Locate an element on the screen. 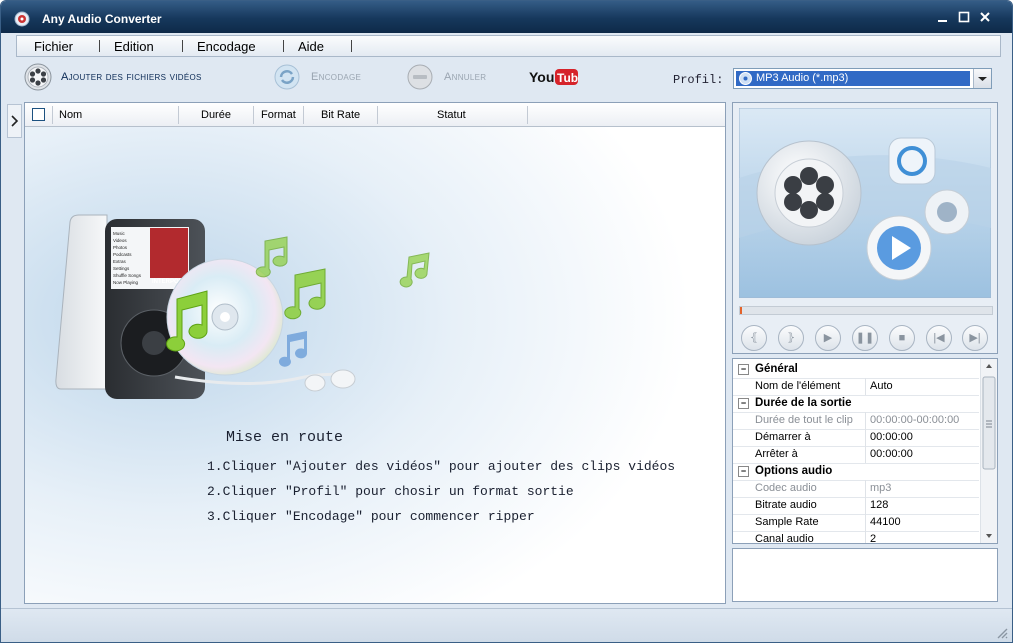 This screenshot has height=643, width=1013. property-key: Démarrer à is located at coordinates (783, 437).